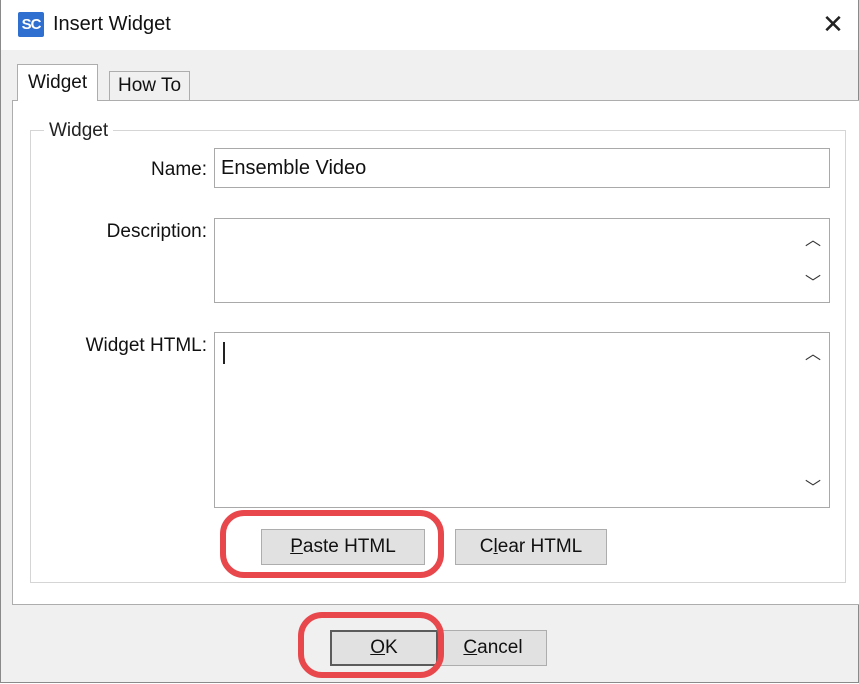  What do you see at coordinates (146, 345) in the screenshot?
I see `widget-html-label: Widget HTML:` at bounding box center [146, 345].